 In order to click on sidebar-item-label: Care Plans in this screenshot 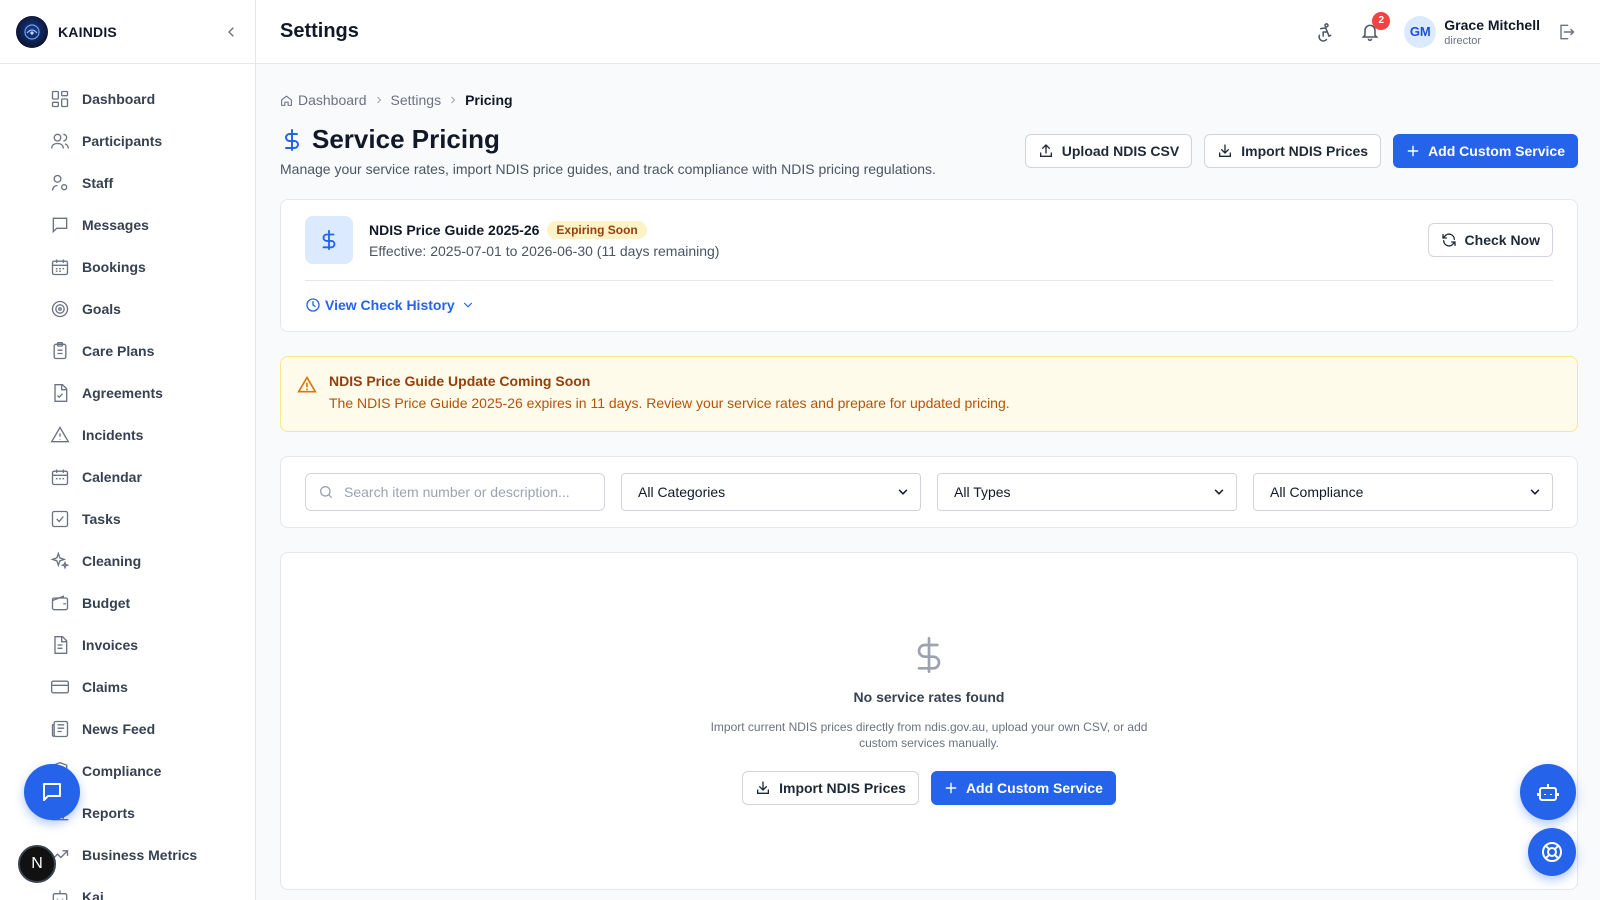, I will do `click(118, 351)`.